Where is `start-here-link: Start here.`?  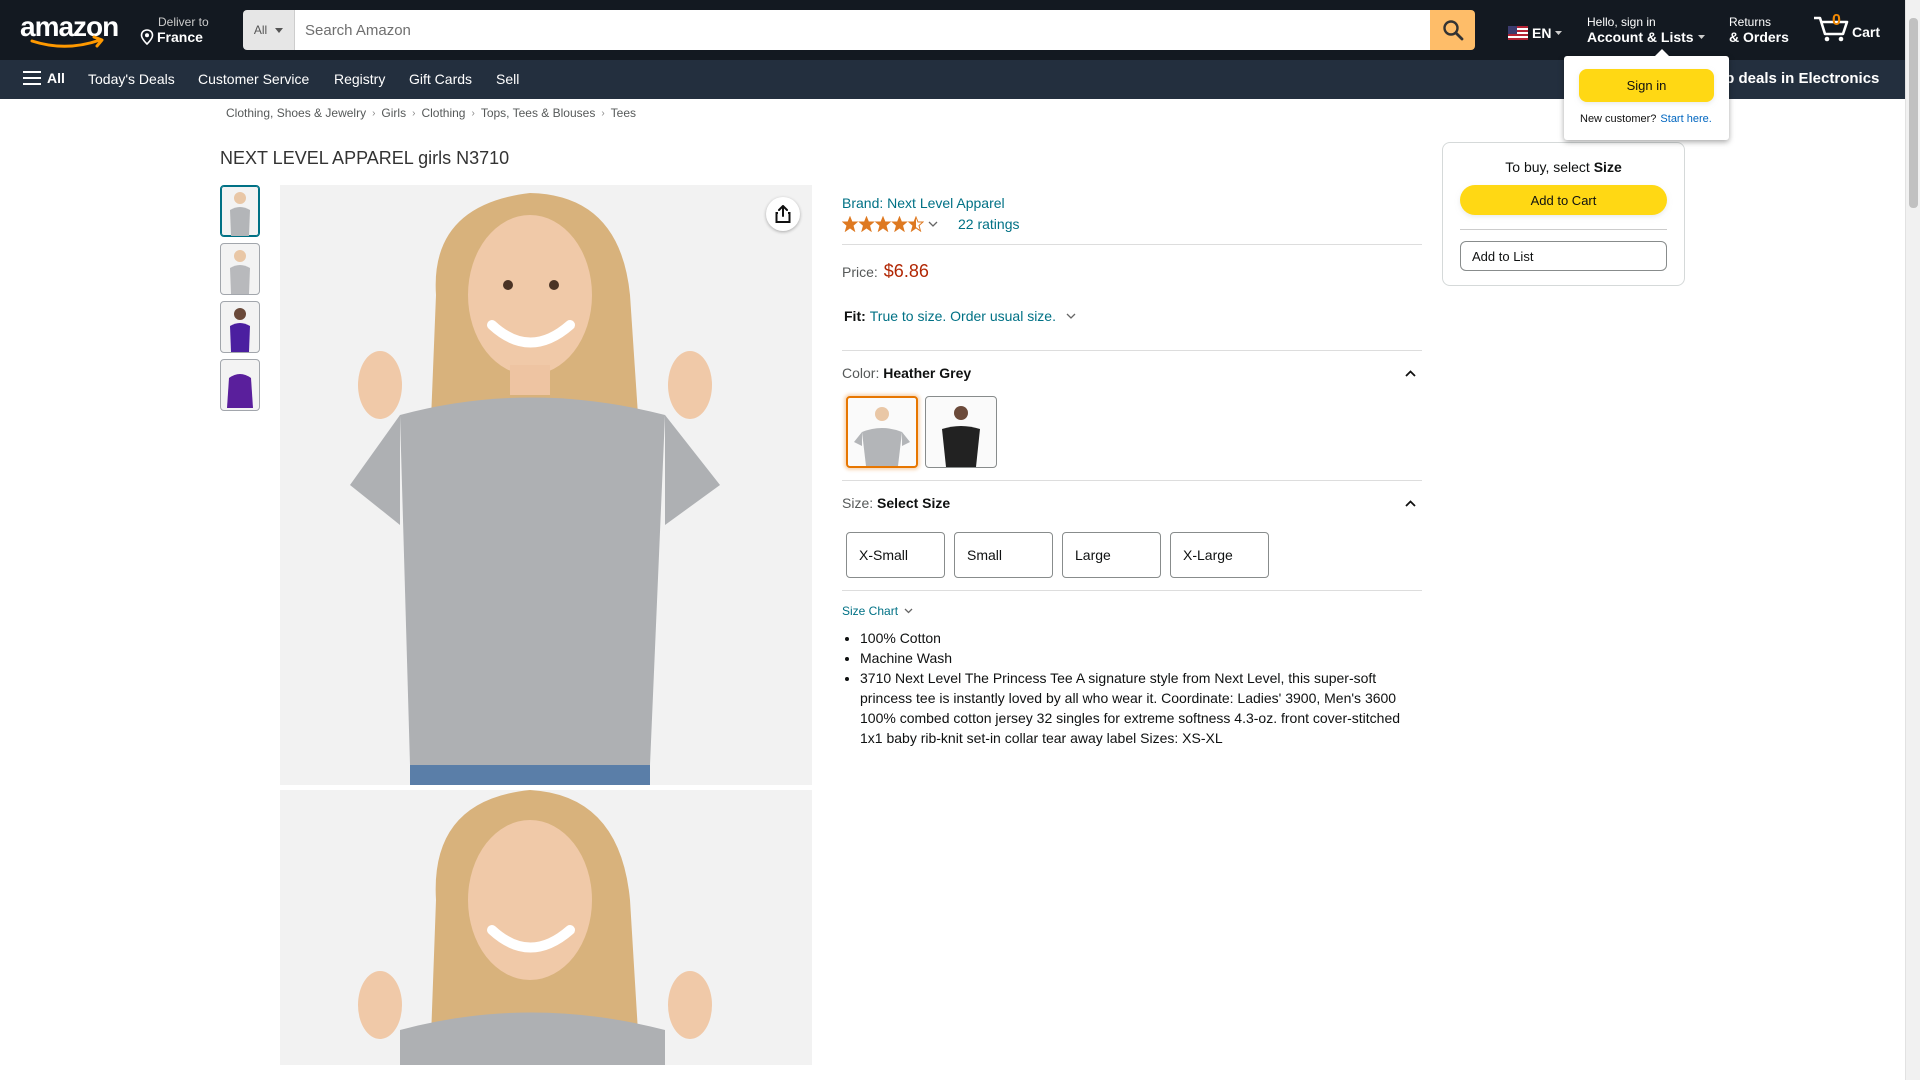 start-here-link: Start here. is located at coordinates (1685, 119).